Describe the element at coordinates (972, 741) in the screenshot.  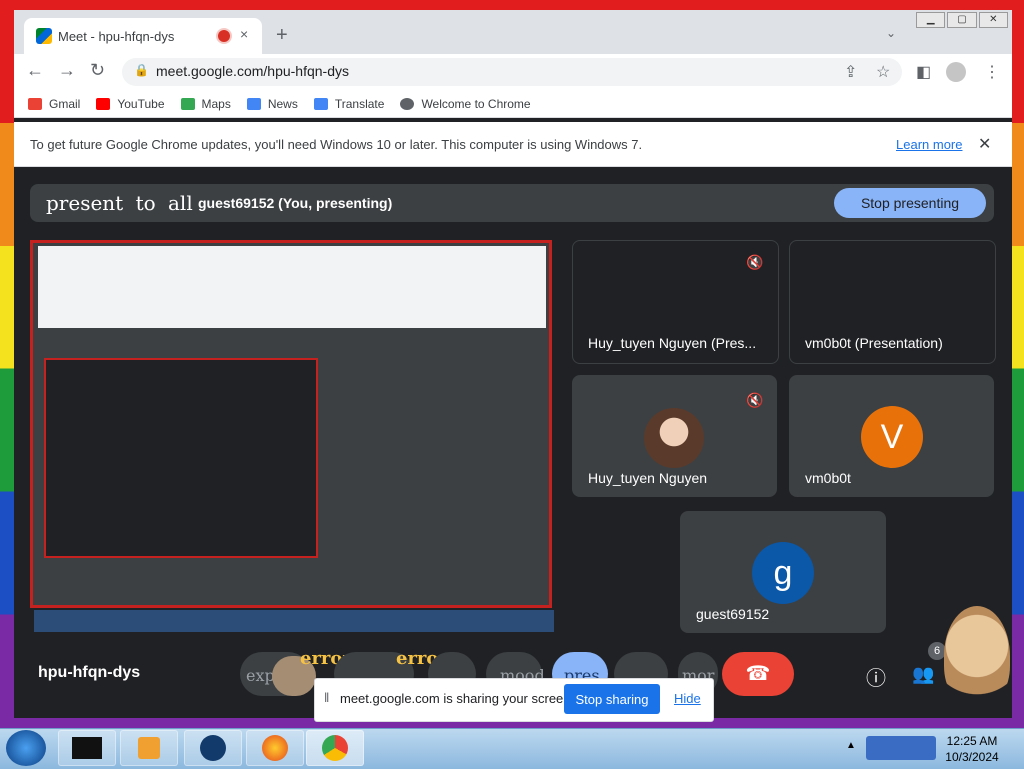
I see `clock-time: 12:25 AM` at that location.